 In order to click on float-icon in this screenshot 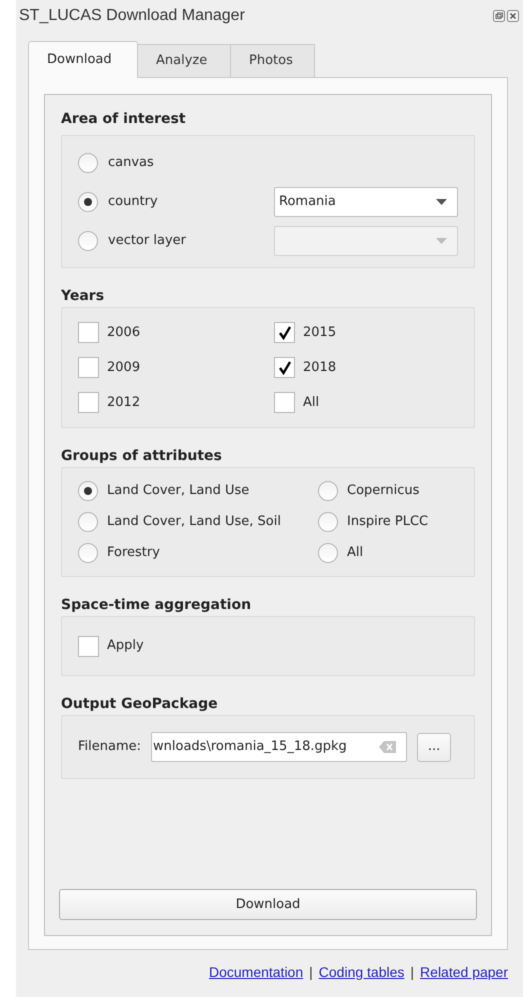, I will do `click(499, 16)`.